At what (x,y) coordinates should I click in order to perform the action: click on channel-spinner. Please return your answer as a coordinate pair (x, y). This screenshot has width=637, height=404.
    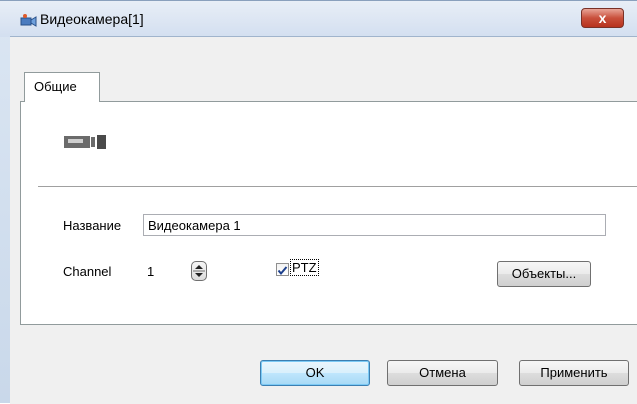
    Looking at the image, I should click on (199, 271).